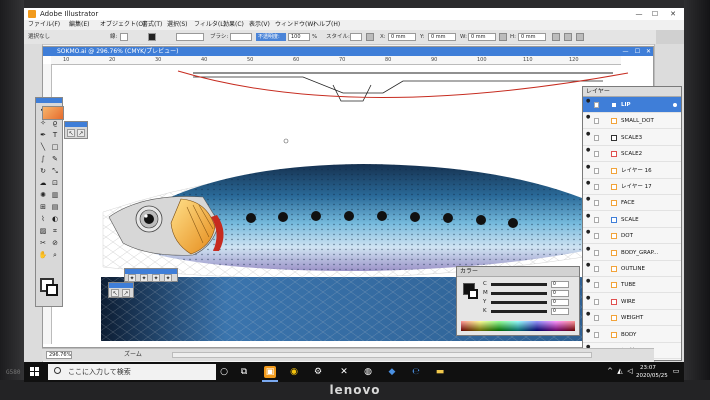 The width and height of the screenshot is (710, 400). What do you see at coordinates (122, 25) in the screenshot?
I see `menu-object: オブジェクト(O)` at bounding box center [122, 25].